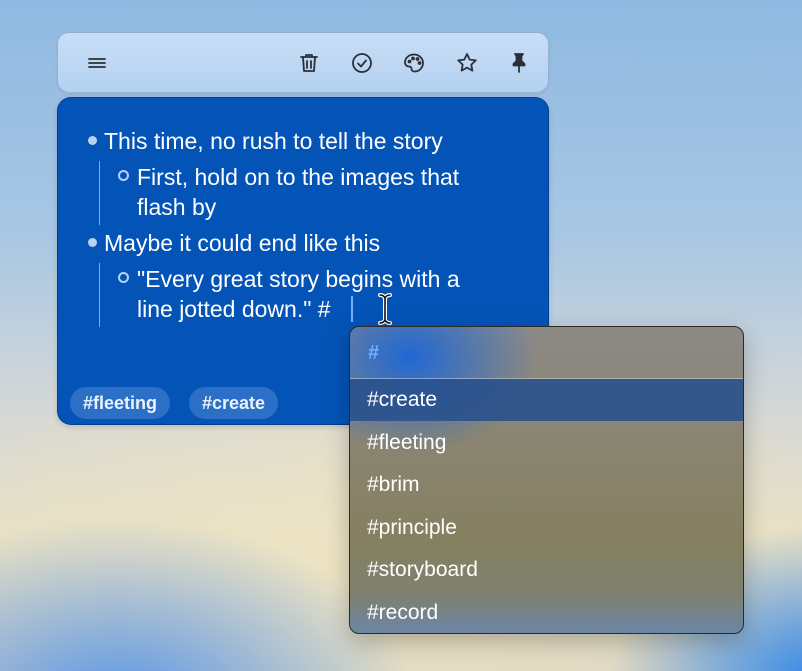 The image size is (802, 671). I want to click on check-circle-icon, so click(362, 63).